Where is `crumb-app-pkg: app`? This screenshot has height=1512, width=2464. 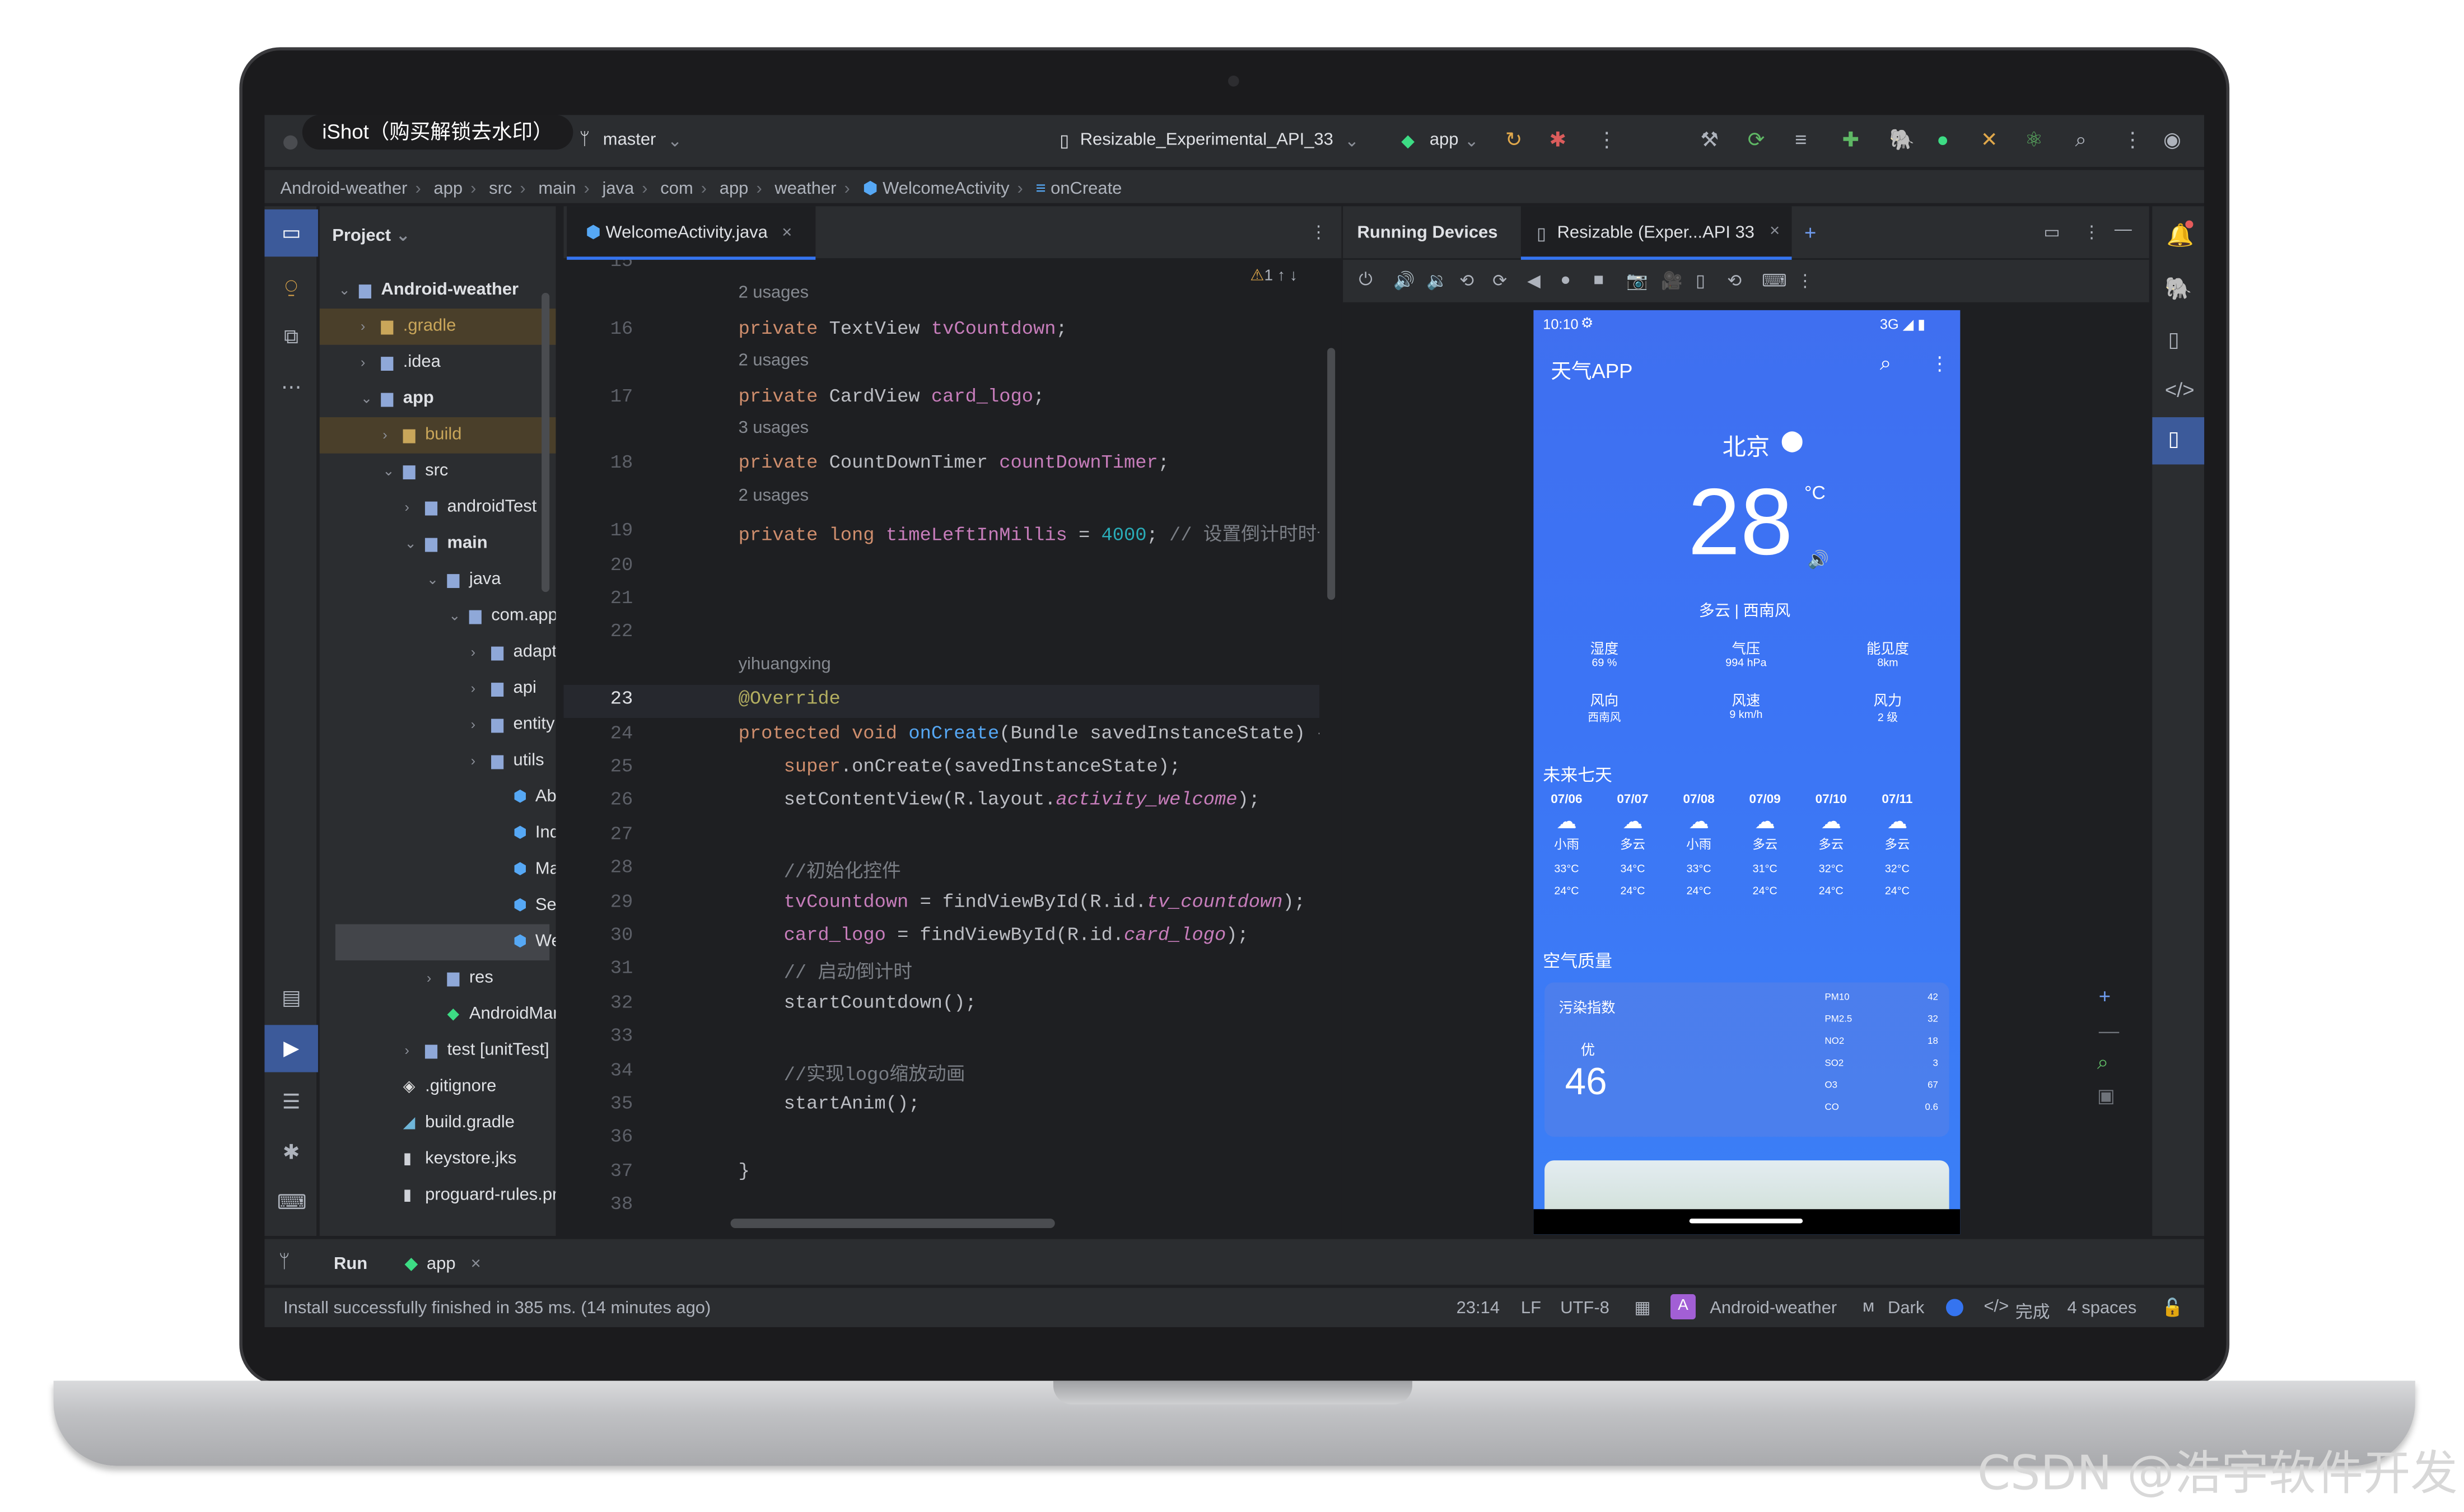 crumb-app-pkg: app is located at coordinates (735, 190).